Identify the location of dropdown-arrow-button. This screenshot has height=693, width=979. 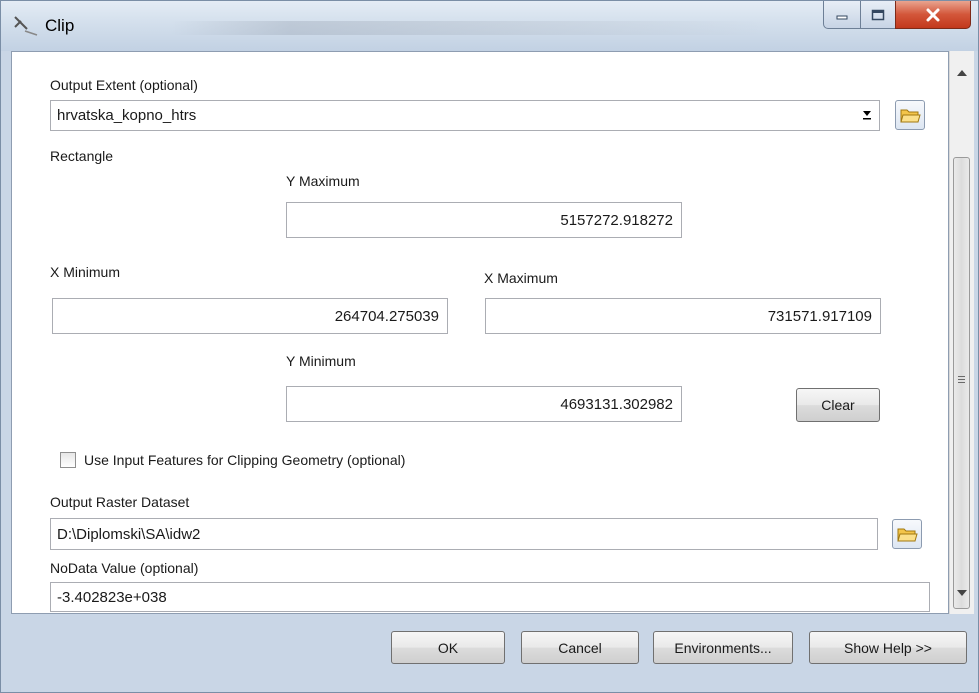
(867, 114).